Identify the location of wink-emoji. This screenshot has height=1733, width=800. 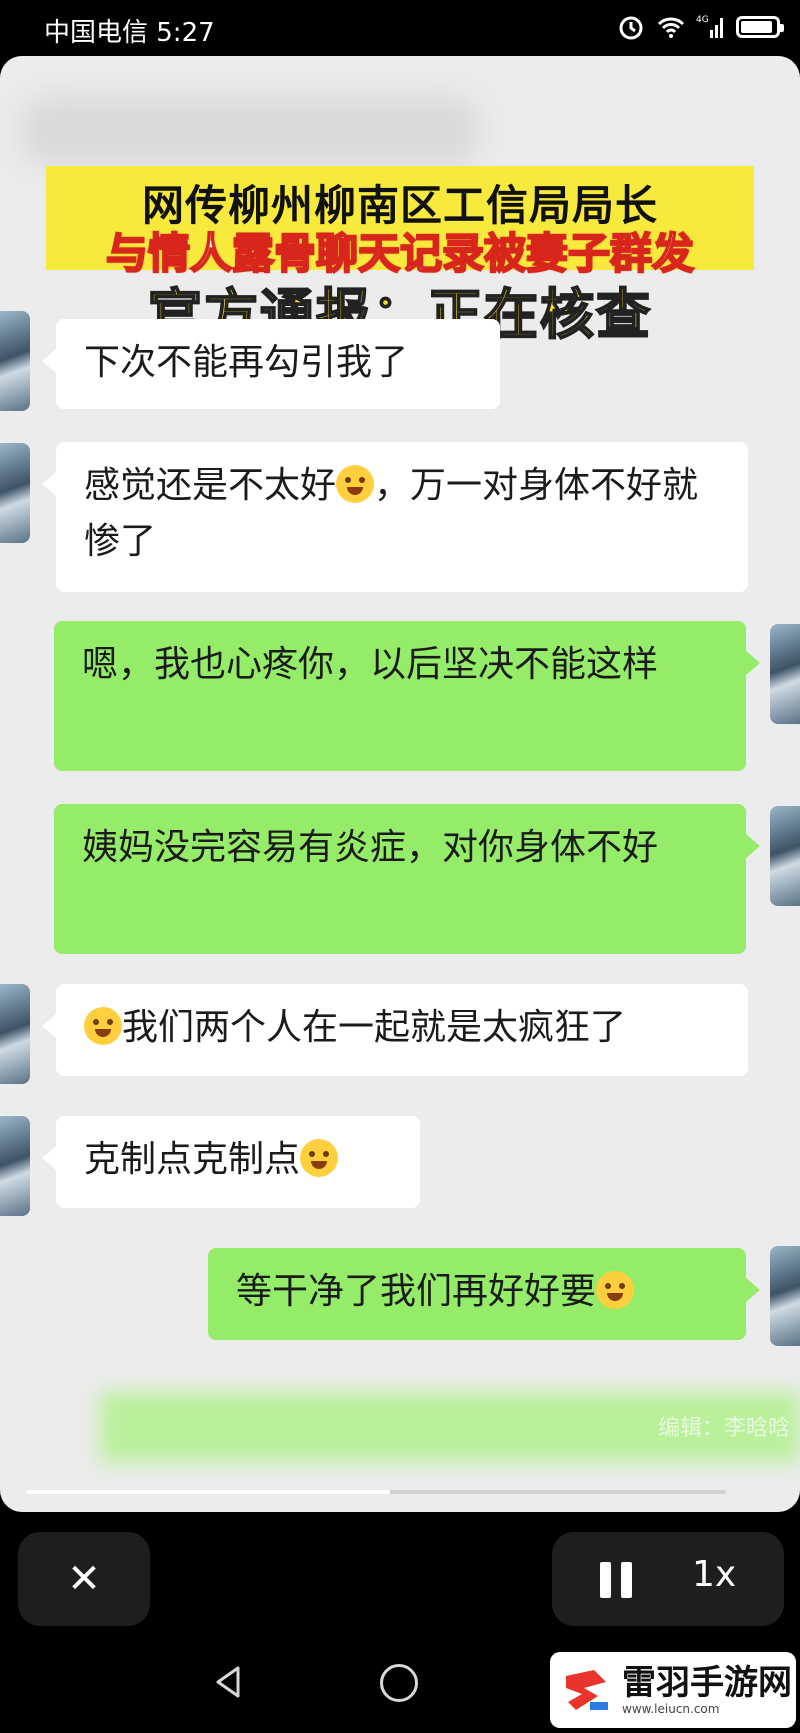
(615, 1290).